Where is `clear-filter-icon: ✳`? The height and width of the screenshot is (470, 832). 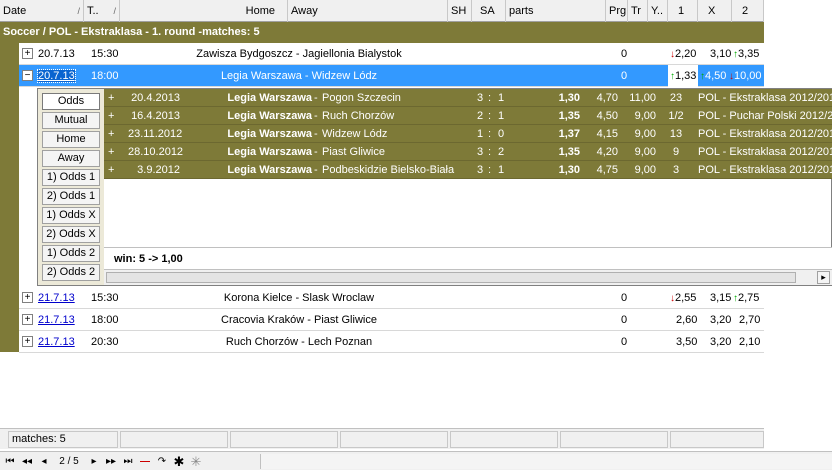 clear-filter-icon: ✳ is located at coordinates (196, 461).